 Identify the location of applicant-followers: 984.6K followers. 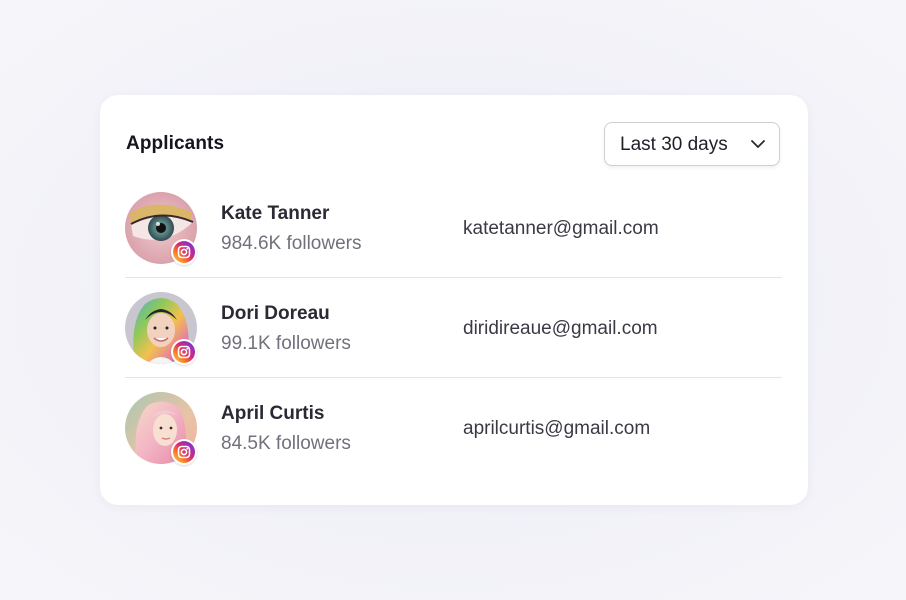
(291, 243).